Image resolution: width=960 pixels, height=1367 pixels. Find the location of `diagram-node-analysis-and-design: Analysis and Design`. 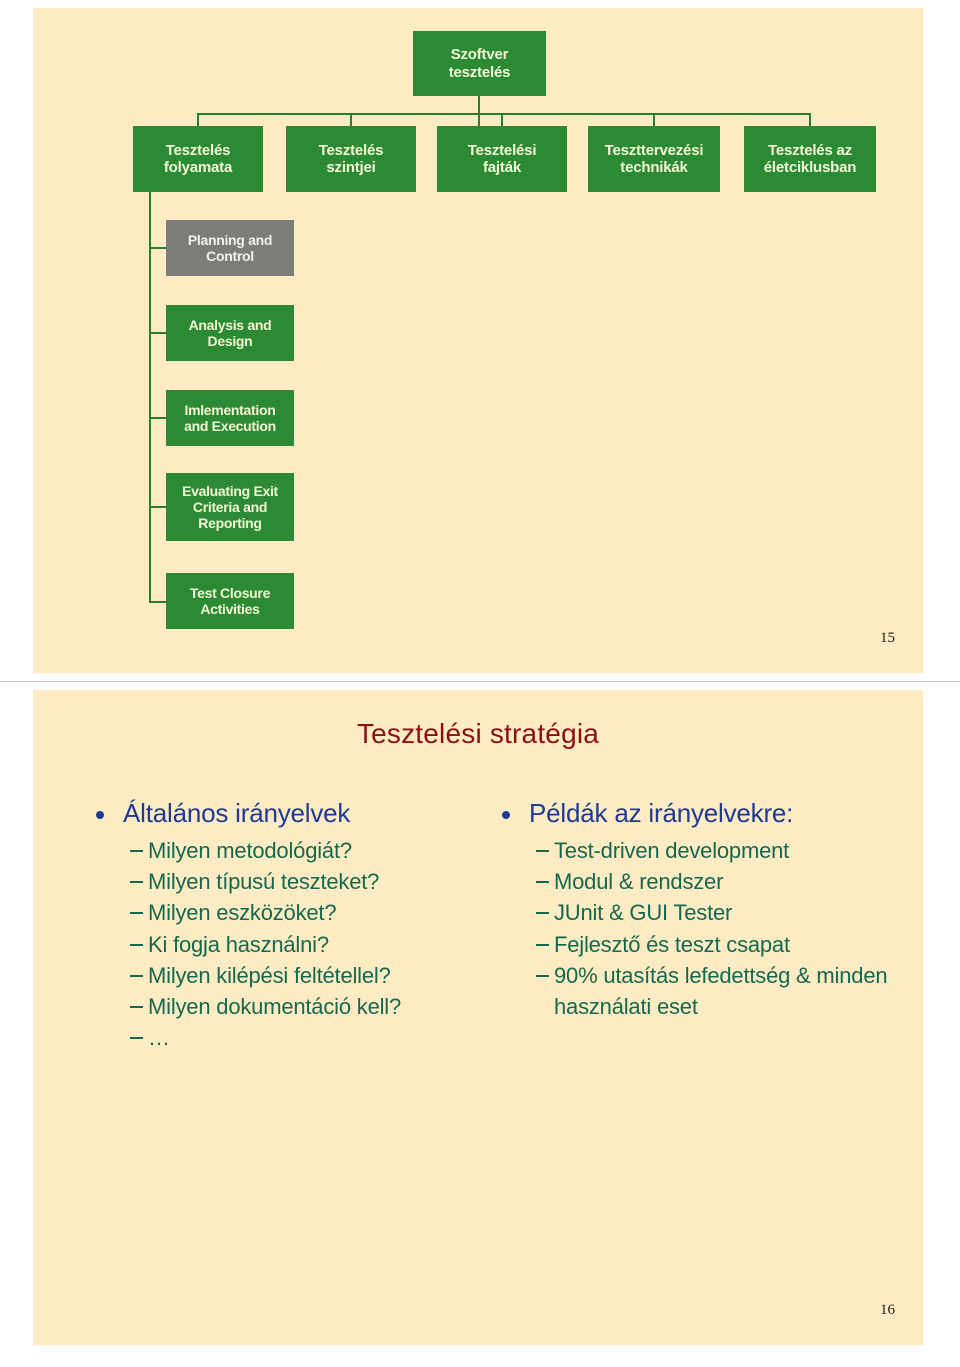

diagram-node-analysis-and-design: Analysis and Design is located at coordinates (230, 333).